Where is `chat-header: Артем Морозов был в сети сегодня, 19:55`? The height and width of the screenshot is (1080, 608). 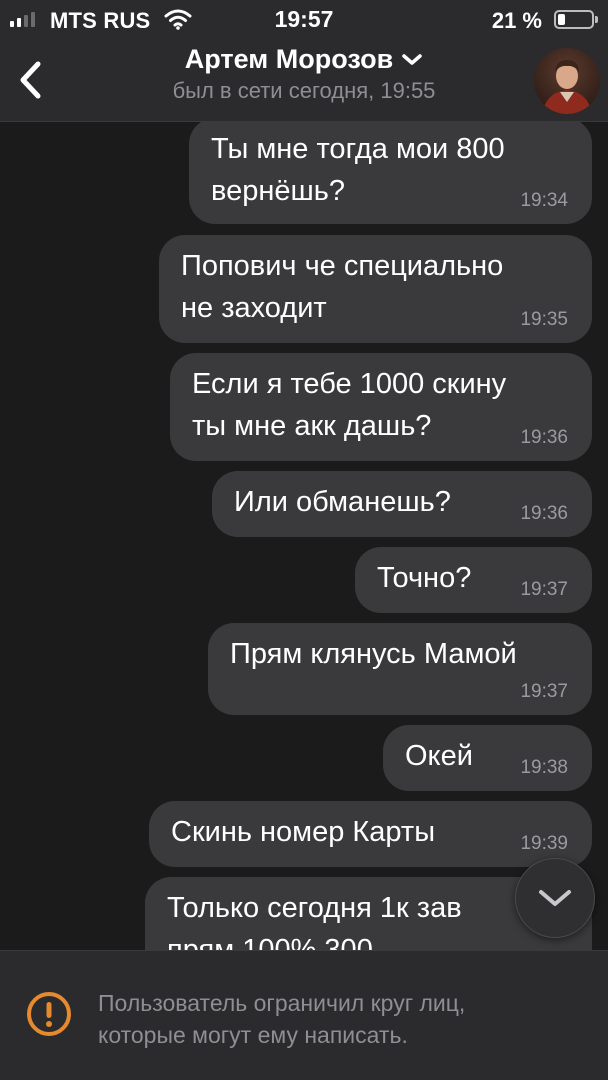 chat-header: Артем Морозов был в сети сегодня, 19:55 is located at coordinates (304, 81).